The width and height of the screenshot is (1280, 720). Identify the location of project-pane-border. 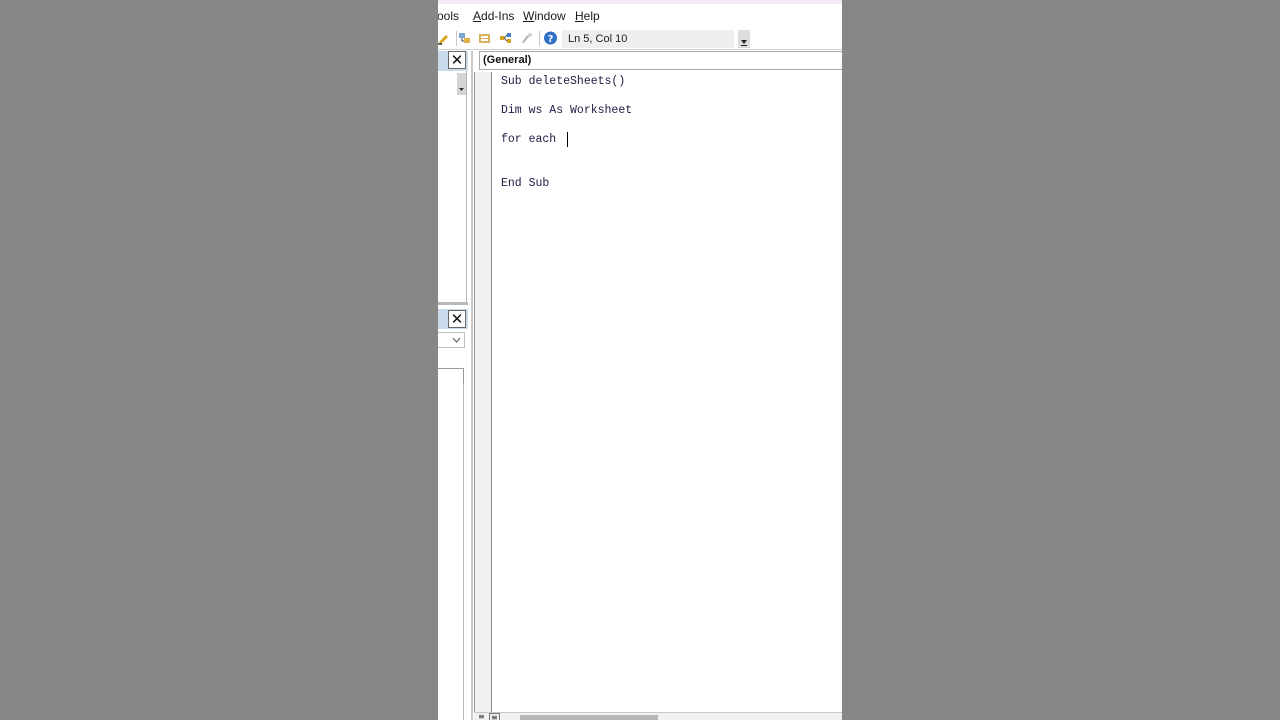
(466, 187).